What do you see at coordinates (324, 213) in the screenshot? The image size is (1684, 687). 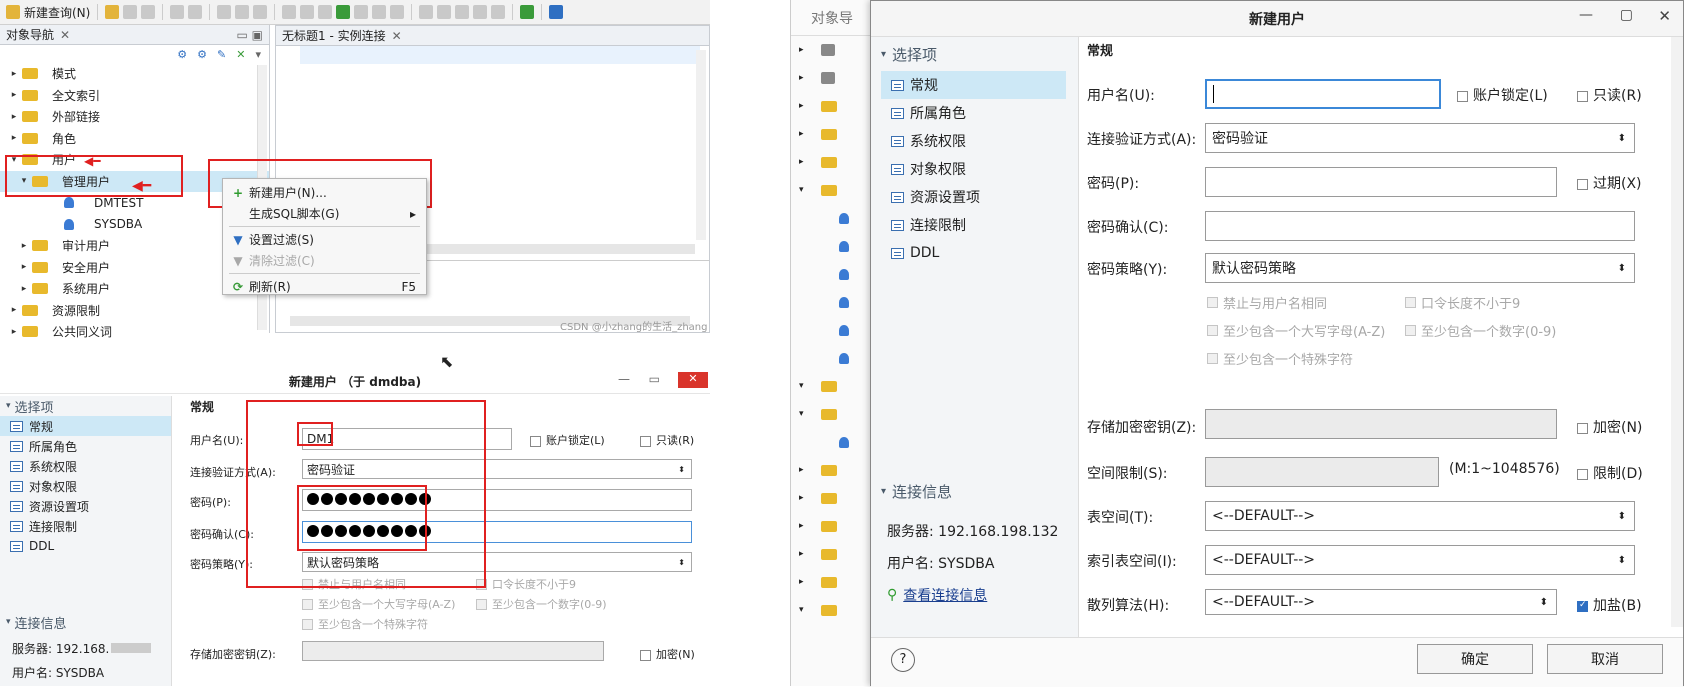 I see `menu-item-generate-sql: 生成SQL脚本(G) ▸` at bounding box center [324, 213].